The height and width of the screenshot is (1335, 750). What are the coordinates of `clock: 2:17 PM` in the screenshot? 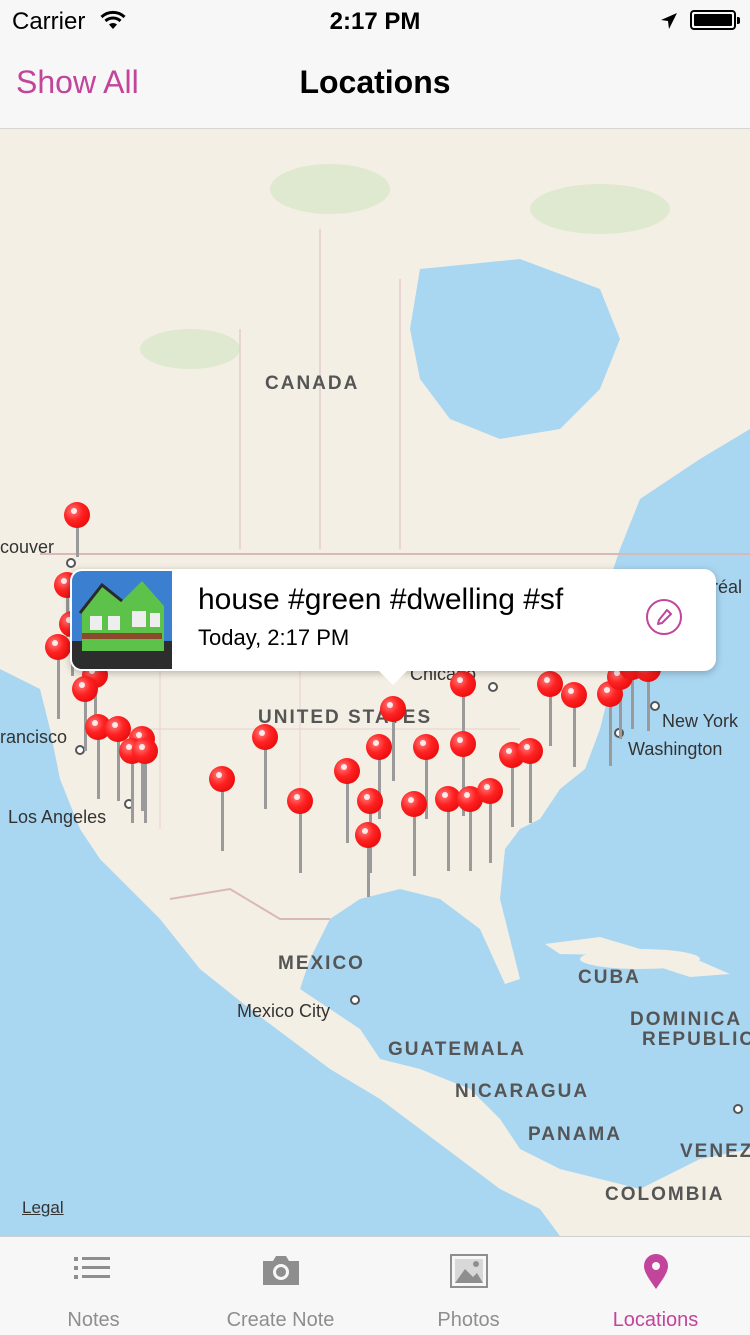 It's located at (375, 21).